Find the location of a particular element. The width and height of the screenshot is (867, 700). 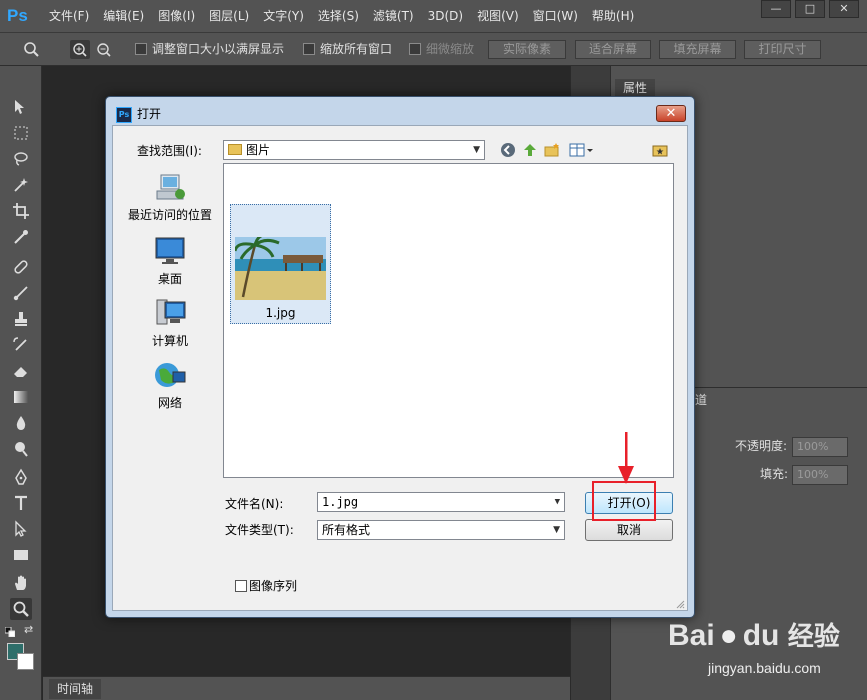

file-name-label: 1.jpg is located at coordinates (280, 313).